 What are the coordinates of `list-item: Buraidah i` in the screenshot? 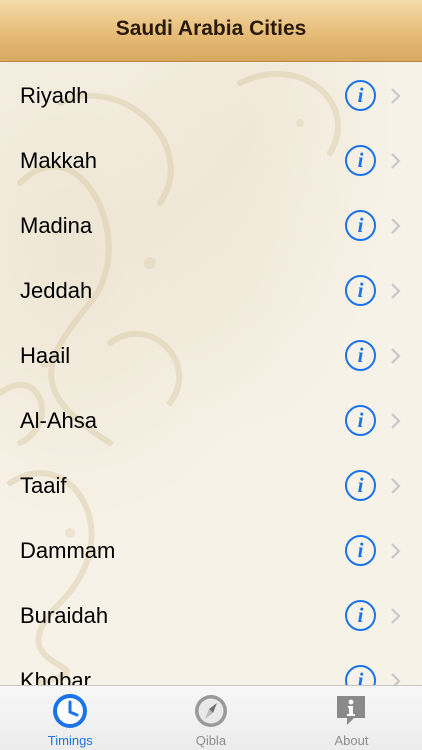 It's located at (211, 615).